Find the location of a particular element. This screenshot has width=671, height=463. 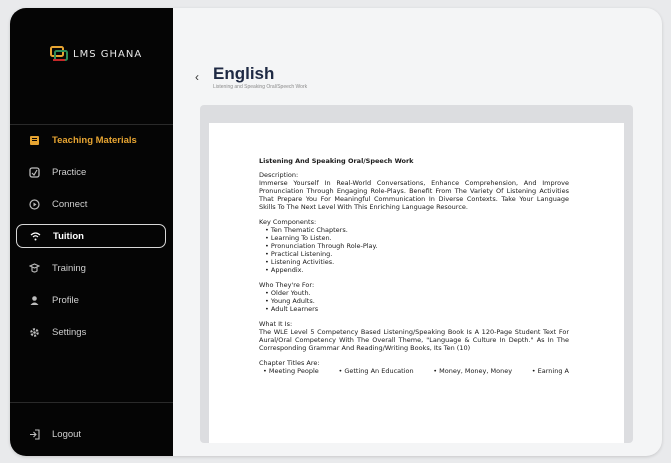

play-circle-icon is located at coordinates (34, 204).